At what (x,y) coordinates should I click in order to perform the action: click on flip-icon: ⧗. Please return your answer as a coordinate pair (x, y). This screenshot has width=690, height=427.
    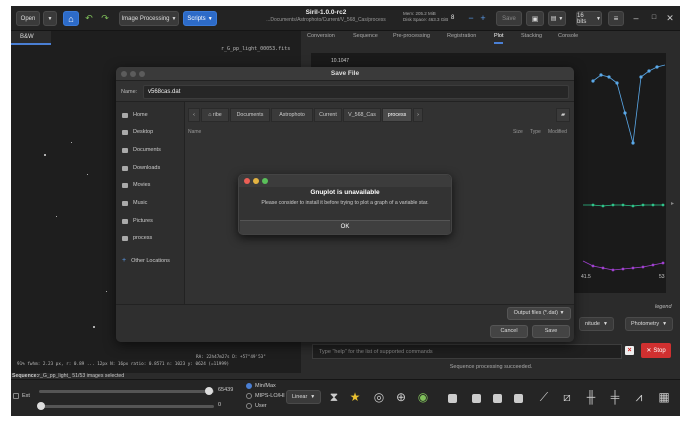
    Looking at the image, I should click on (334, 397).